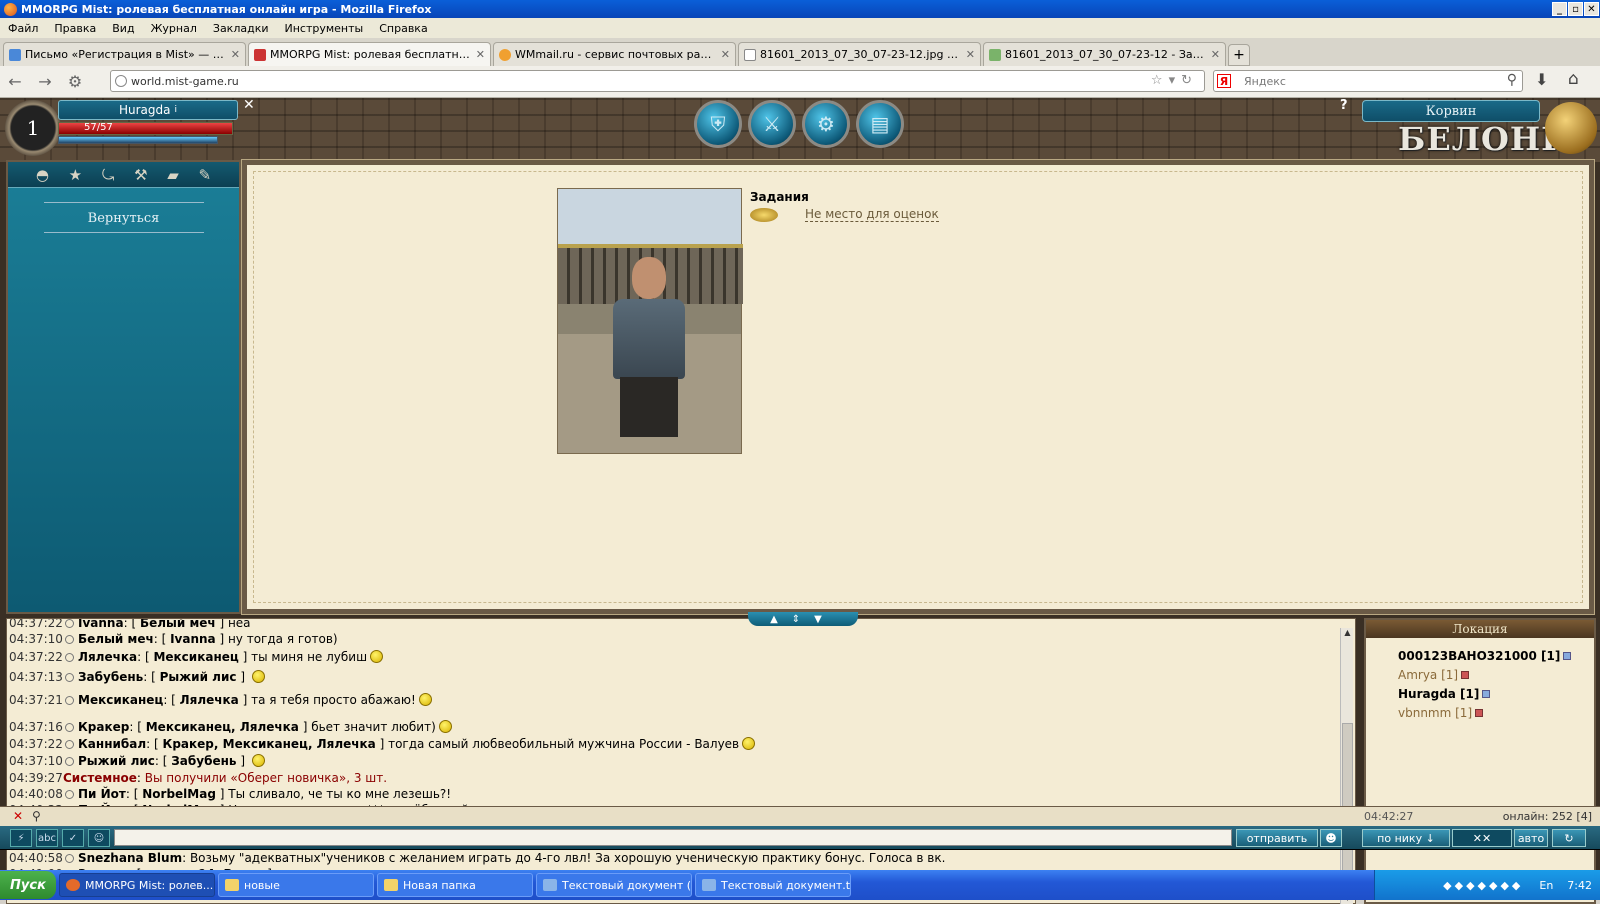 This screenshot has height=904, width=1600. I want to click on chat-recipient: Забубень, so click(203, 761).